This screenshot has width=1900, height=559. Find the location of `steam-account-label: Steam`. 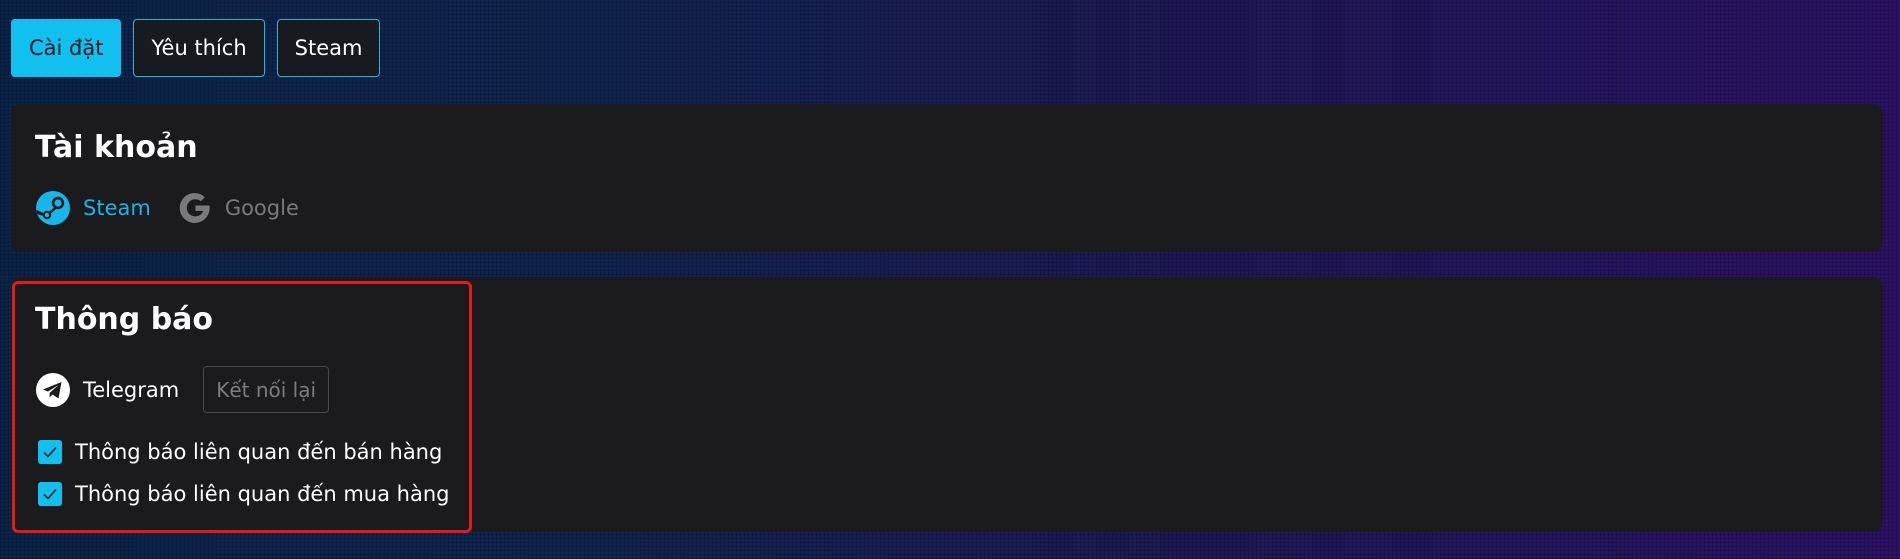

steam-account-label: Steam is located at coordinates (117, 208).